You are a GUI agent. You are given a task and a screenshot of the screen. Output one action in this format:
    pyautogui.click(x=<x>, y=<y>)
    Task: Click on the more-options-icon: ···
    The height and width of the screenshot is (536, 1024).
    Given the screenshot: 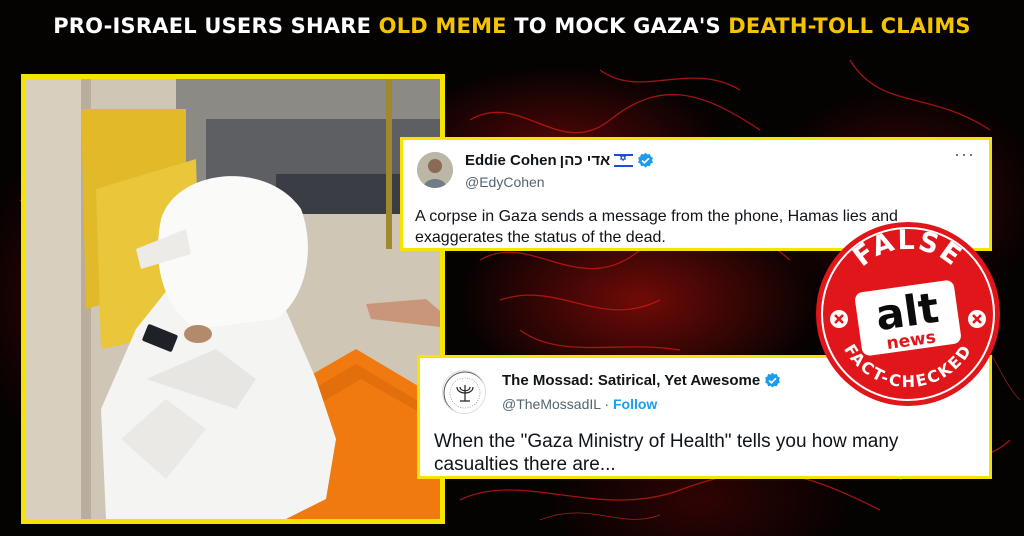 What is the action you would take?
    pyautogui.click(x=964, y=154)
    